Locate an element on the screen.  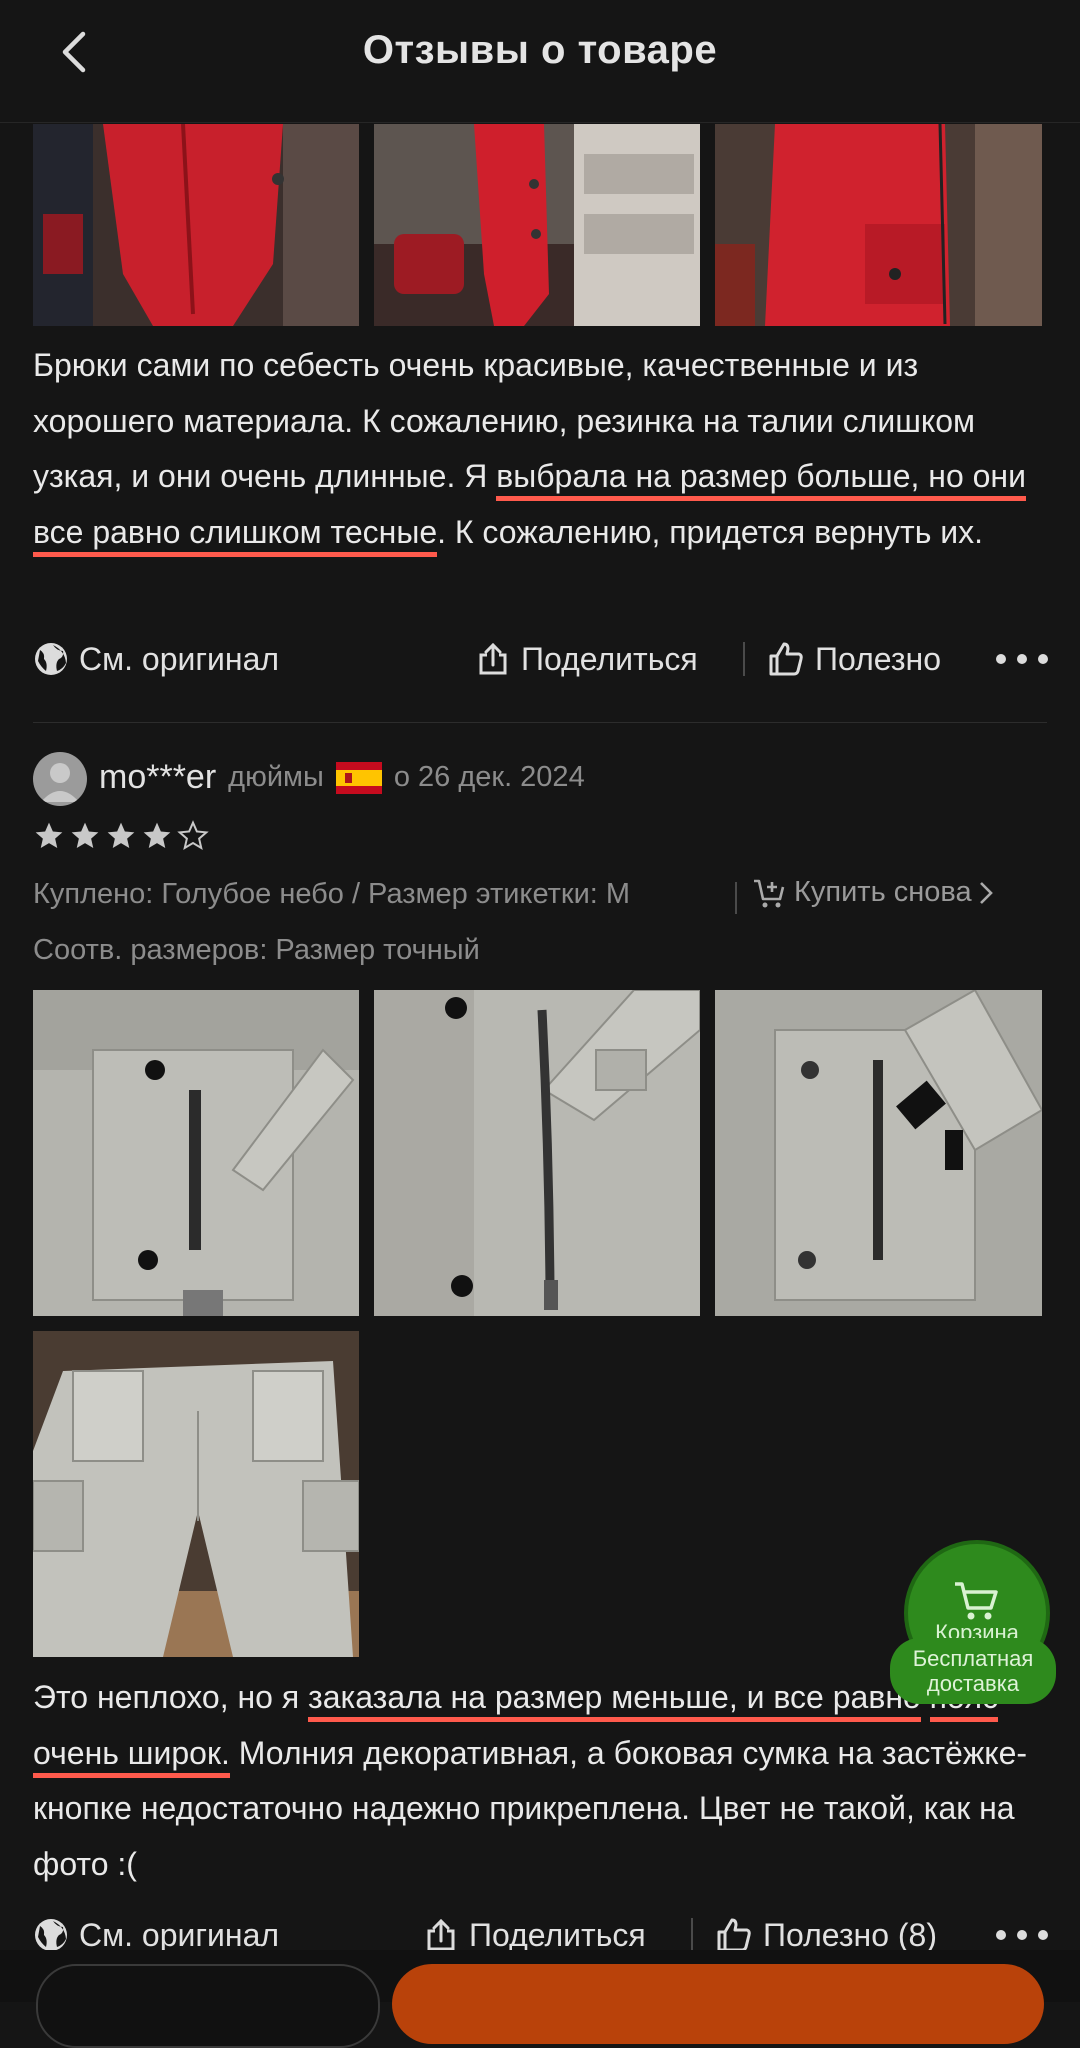
review-text-part: . К сожалению, придется вернуть их. is located at coordinates (710, 531).